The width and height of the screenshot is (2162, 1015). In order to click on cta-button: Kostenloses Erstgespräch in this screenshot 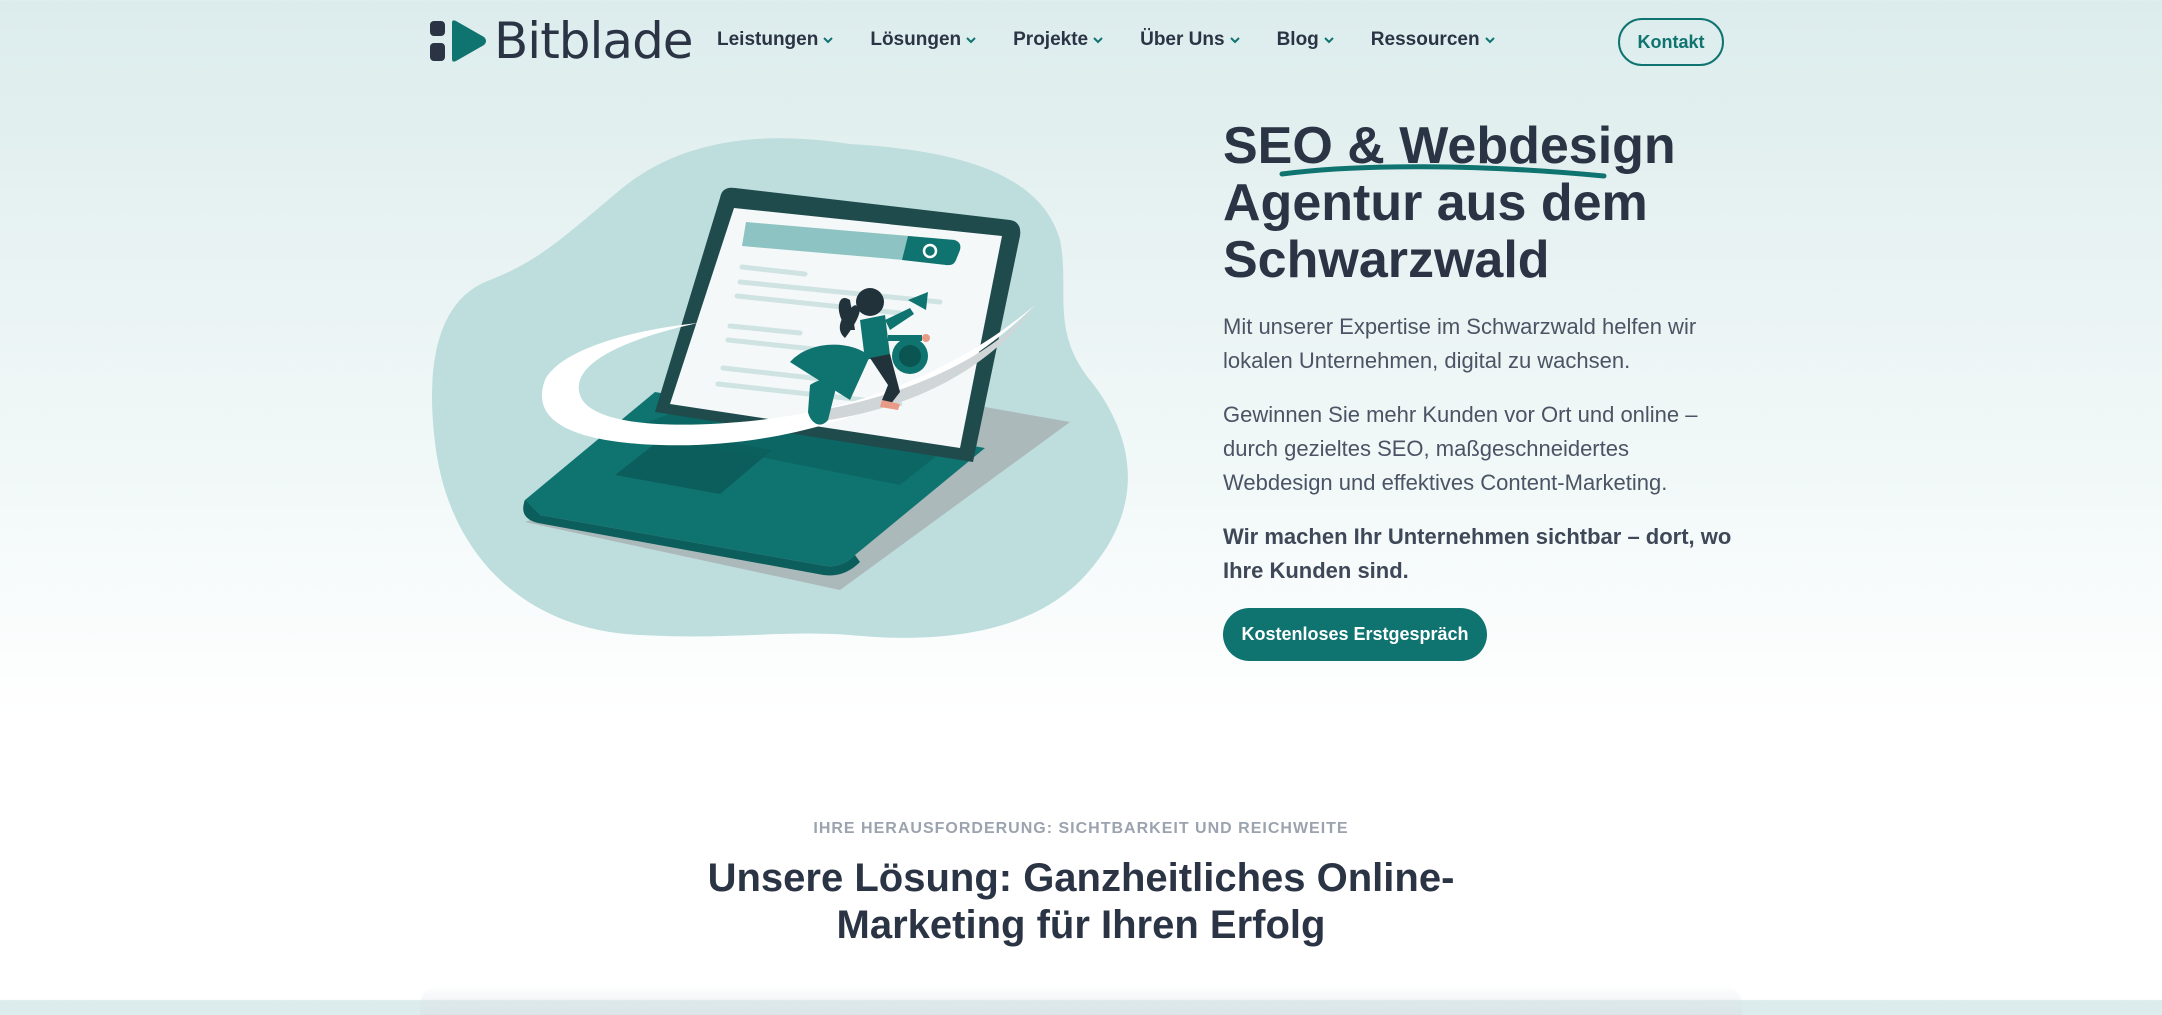, I will do `click(1355, 634)`.